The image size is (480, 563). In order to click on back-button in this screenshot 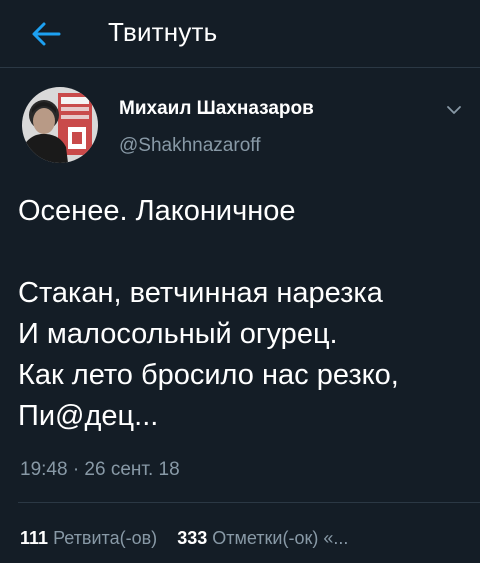, I will do `click(46, 34)`.